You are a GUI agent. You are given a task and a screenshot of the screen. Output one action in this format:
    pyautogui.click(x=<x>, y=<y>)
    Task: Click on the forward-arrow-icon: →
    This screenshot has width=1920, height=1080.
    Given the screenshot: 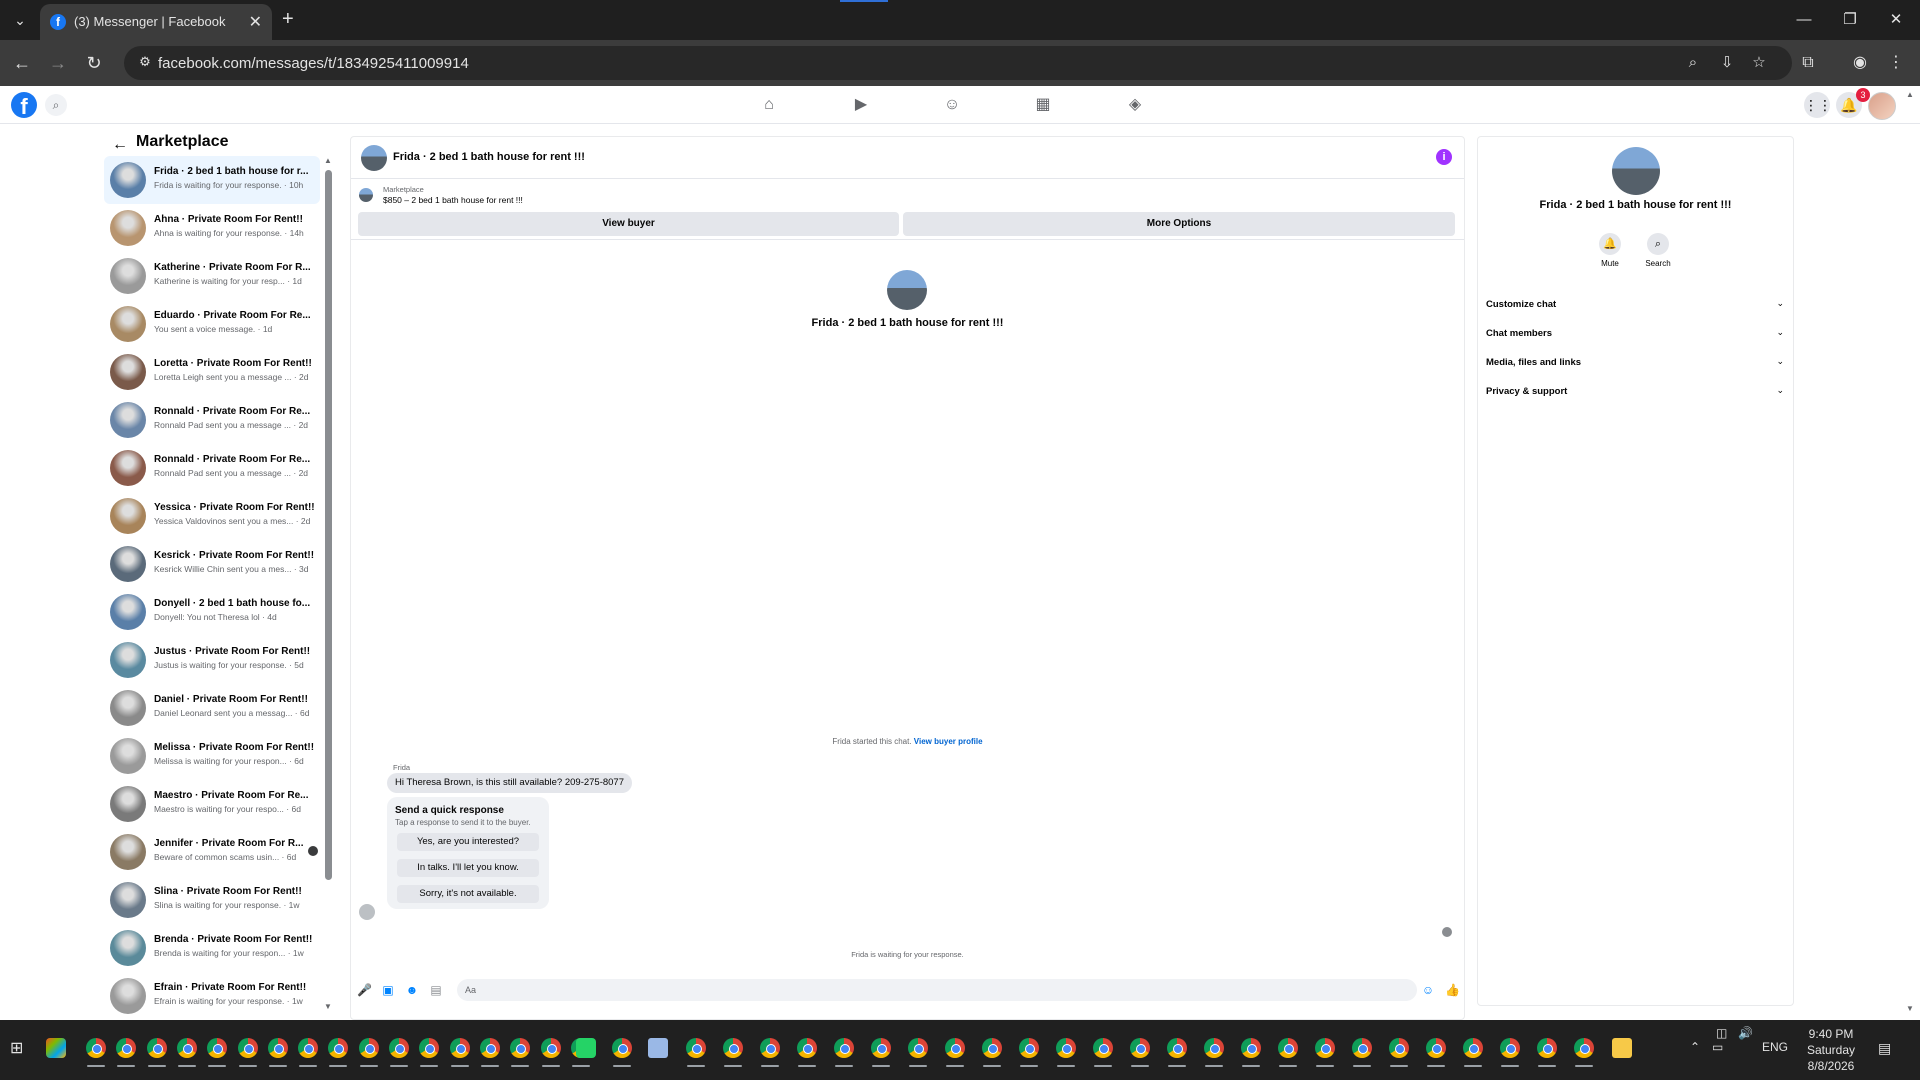 What is the action you would take?
    pyautogui.click(x=58, y=63)
    